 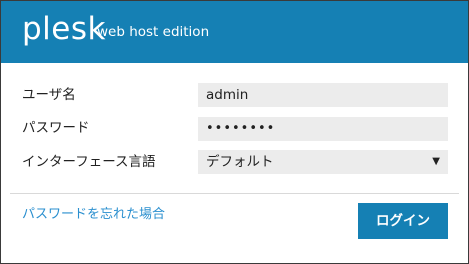 I want to click on language-select-value: デフォルト, so click(x=240, y=162).